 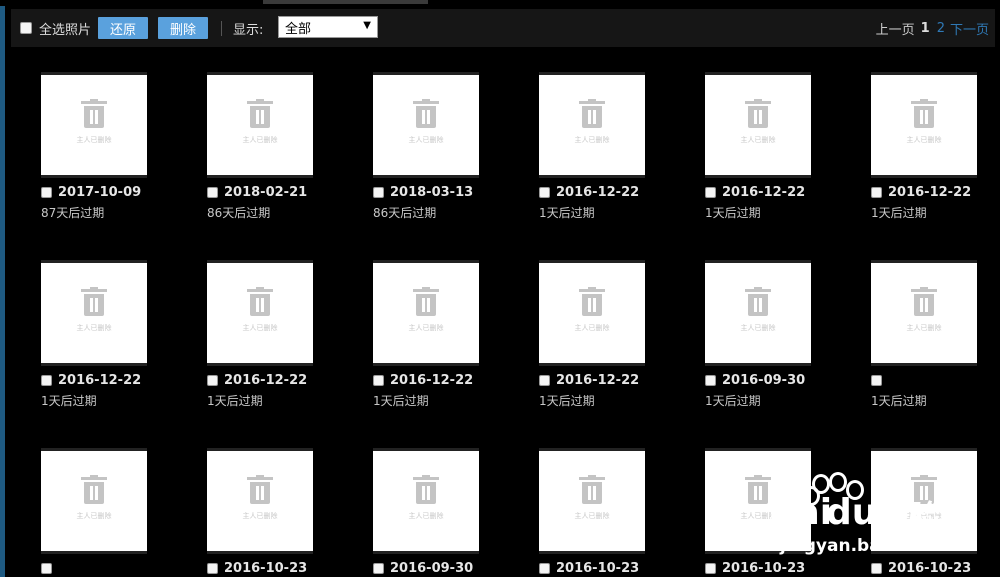 What do you see at coordinates (764, 380) in the screenshot?
I see `photo-date: 2016-09-30` at bounding box center [764, 380].